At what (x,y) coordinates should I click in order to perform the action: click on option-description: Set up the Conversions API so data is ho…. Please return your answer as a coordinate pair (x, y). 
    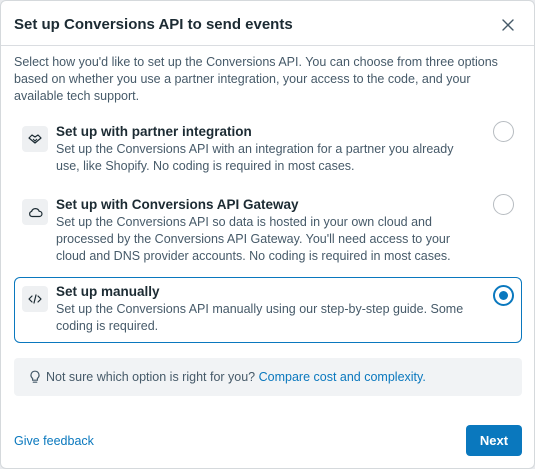
    Looking at the image, I should click on (253, 239).